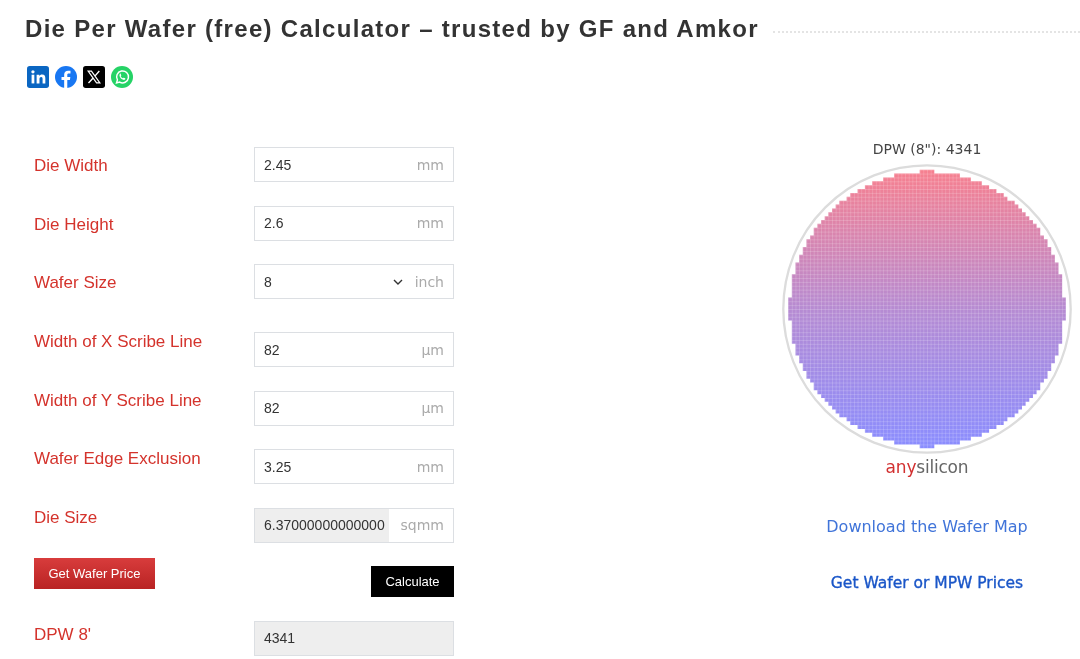 The height and width of the screenshot is (659, 1080). I want to click on number-field: 2.45 mm, so click(354, 164).